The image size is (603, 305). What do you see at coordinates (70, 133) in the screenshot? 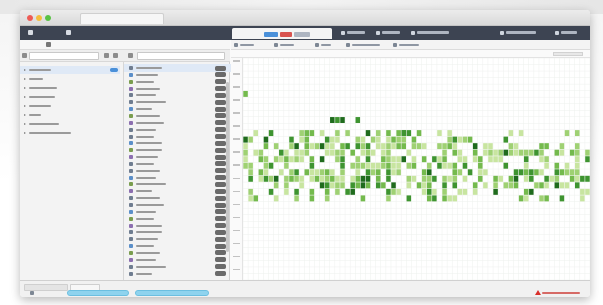
I see `tree-item` at bounding box center [70, 133].